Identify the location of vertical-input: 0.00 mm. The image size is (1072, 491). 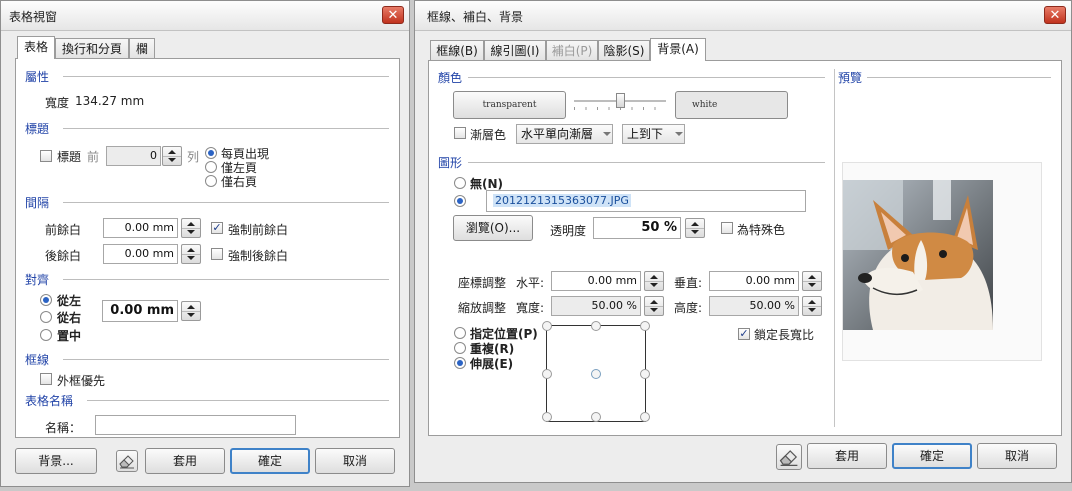
(754, 281).